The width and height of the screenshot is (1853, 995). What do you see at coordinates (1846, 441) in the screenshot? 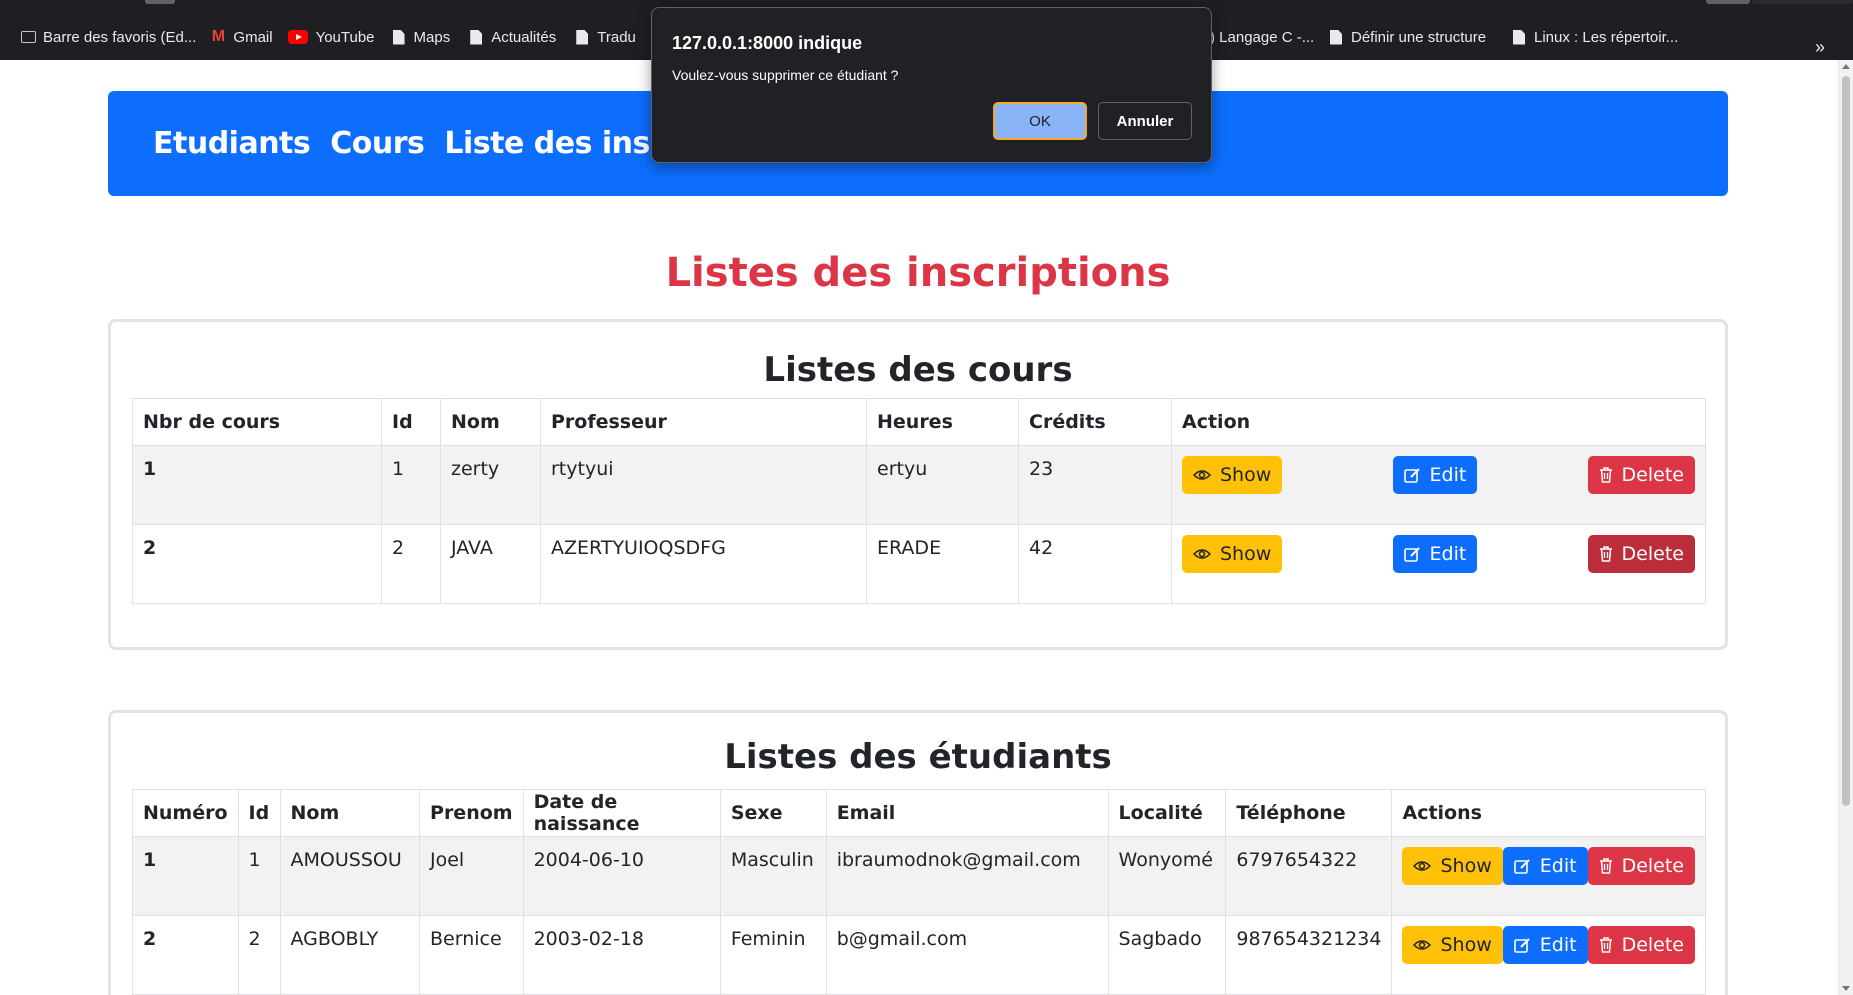
I see `scrollbar-thumb` at bounding box center [1846, 441].